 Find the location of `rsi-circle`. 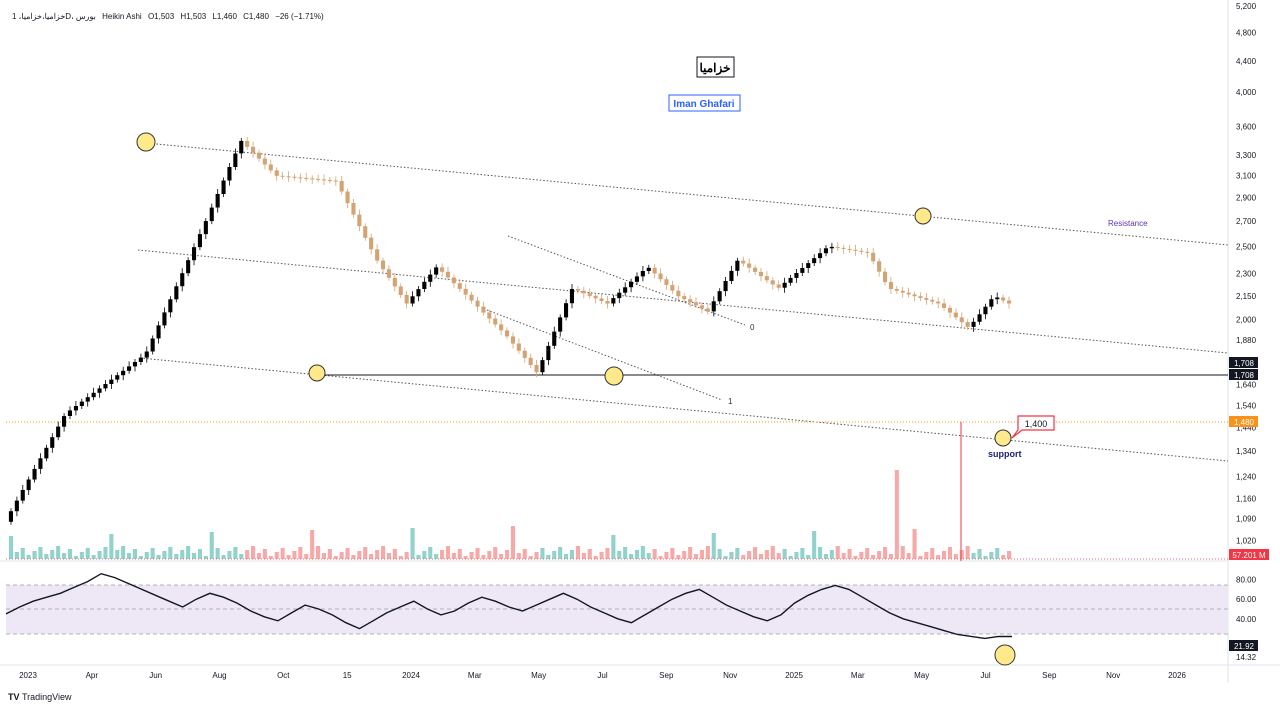

rsi-circle is located at coordinates (1005, 655).